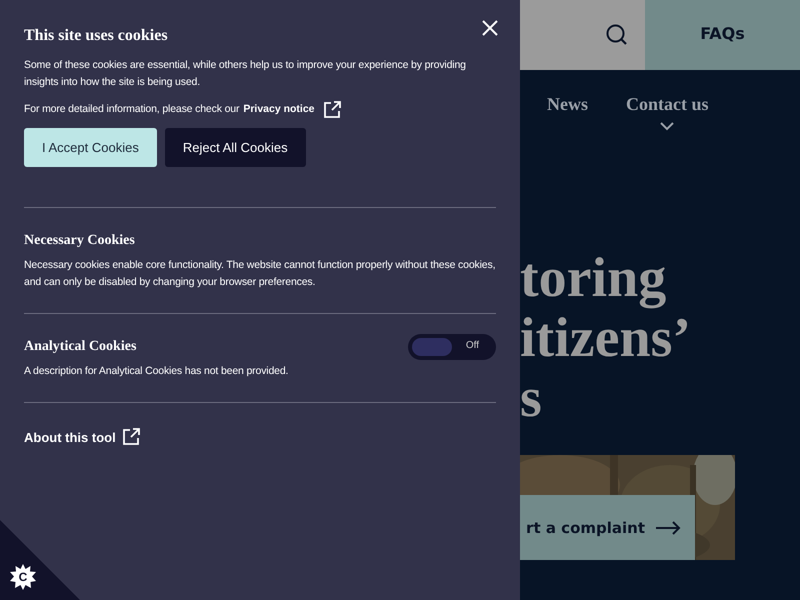  I want to click on section-description: Necessary cookies enable core functionality. The website cannot function properly without these cookies, and can only be disabled by changing your browser preferences., so click(260, 274).